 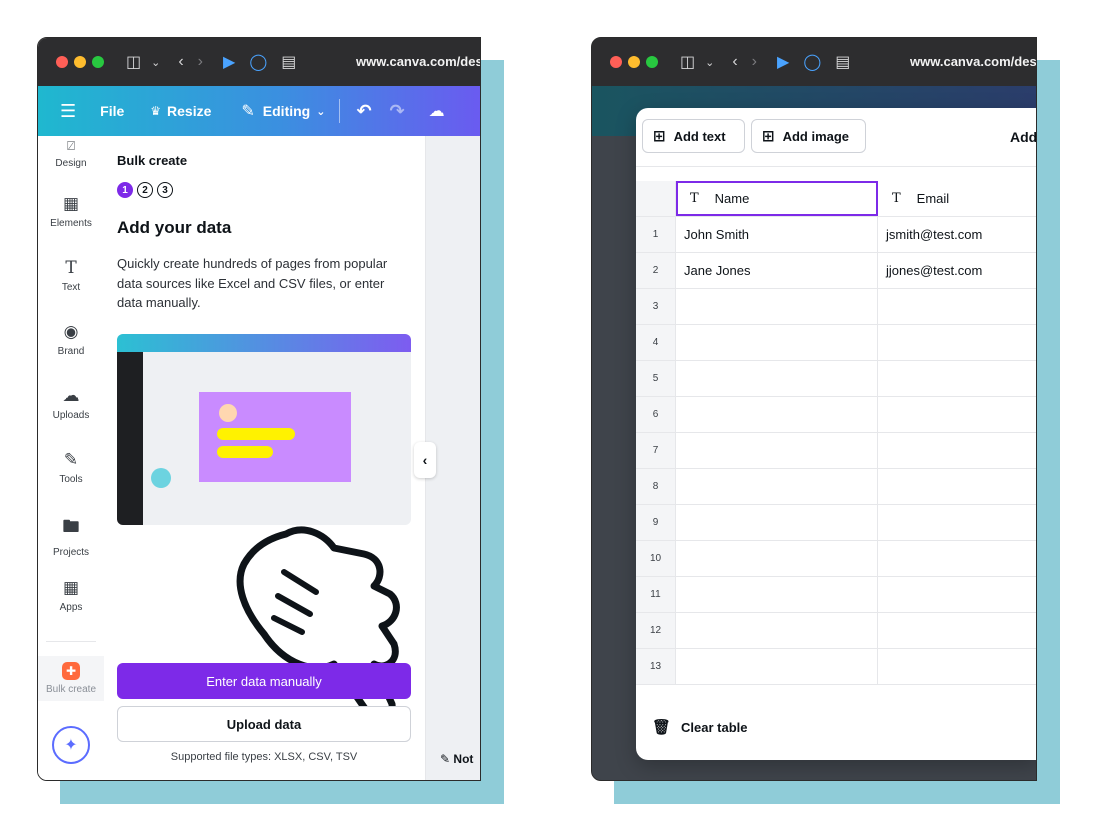 What do you see at coordinates (264, 724) in the screenshot?
I see `upload-data-button: Upload data` at bounding box center [264, 724].